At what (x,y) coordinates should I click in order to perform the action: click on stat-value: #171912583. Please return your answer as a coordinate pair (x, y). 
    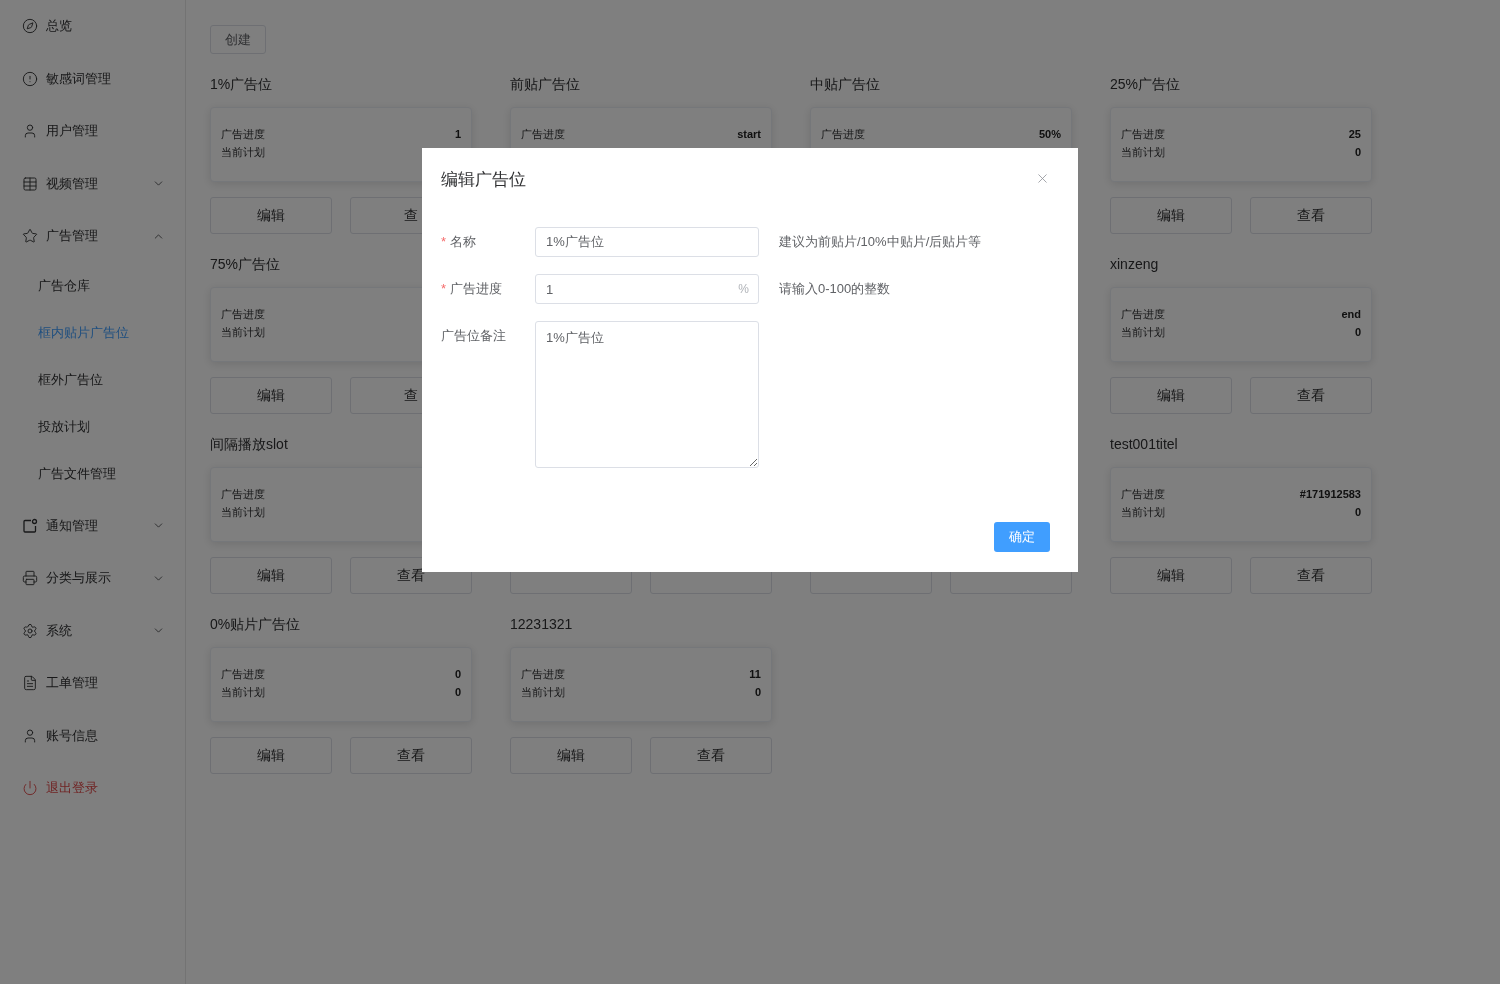
    Looking at the image, I should click on (1330, 494).